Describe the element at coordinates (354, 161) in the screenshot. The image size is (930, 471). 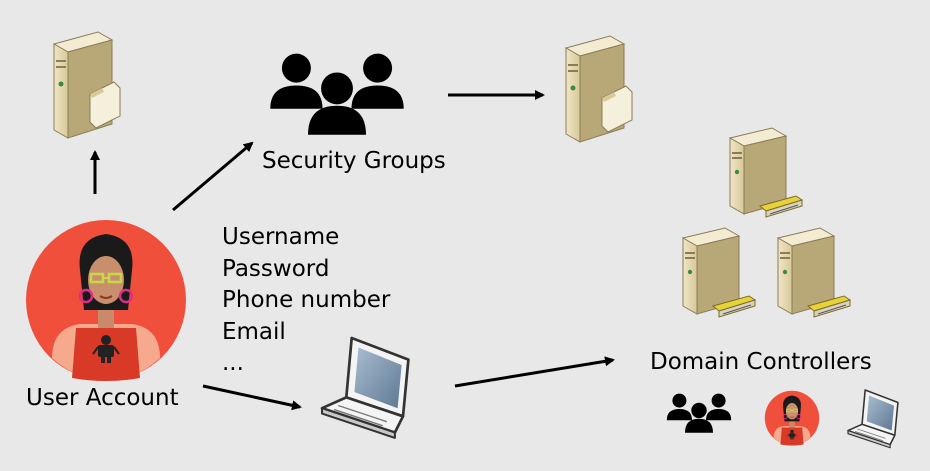
I see `security-groups-label: Security Groups` at that location.